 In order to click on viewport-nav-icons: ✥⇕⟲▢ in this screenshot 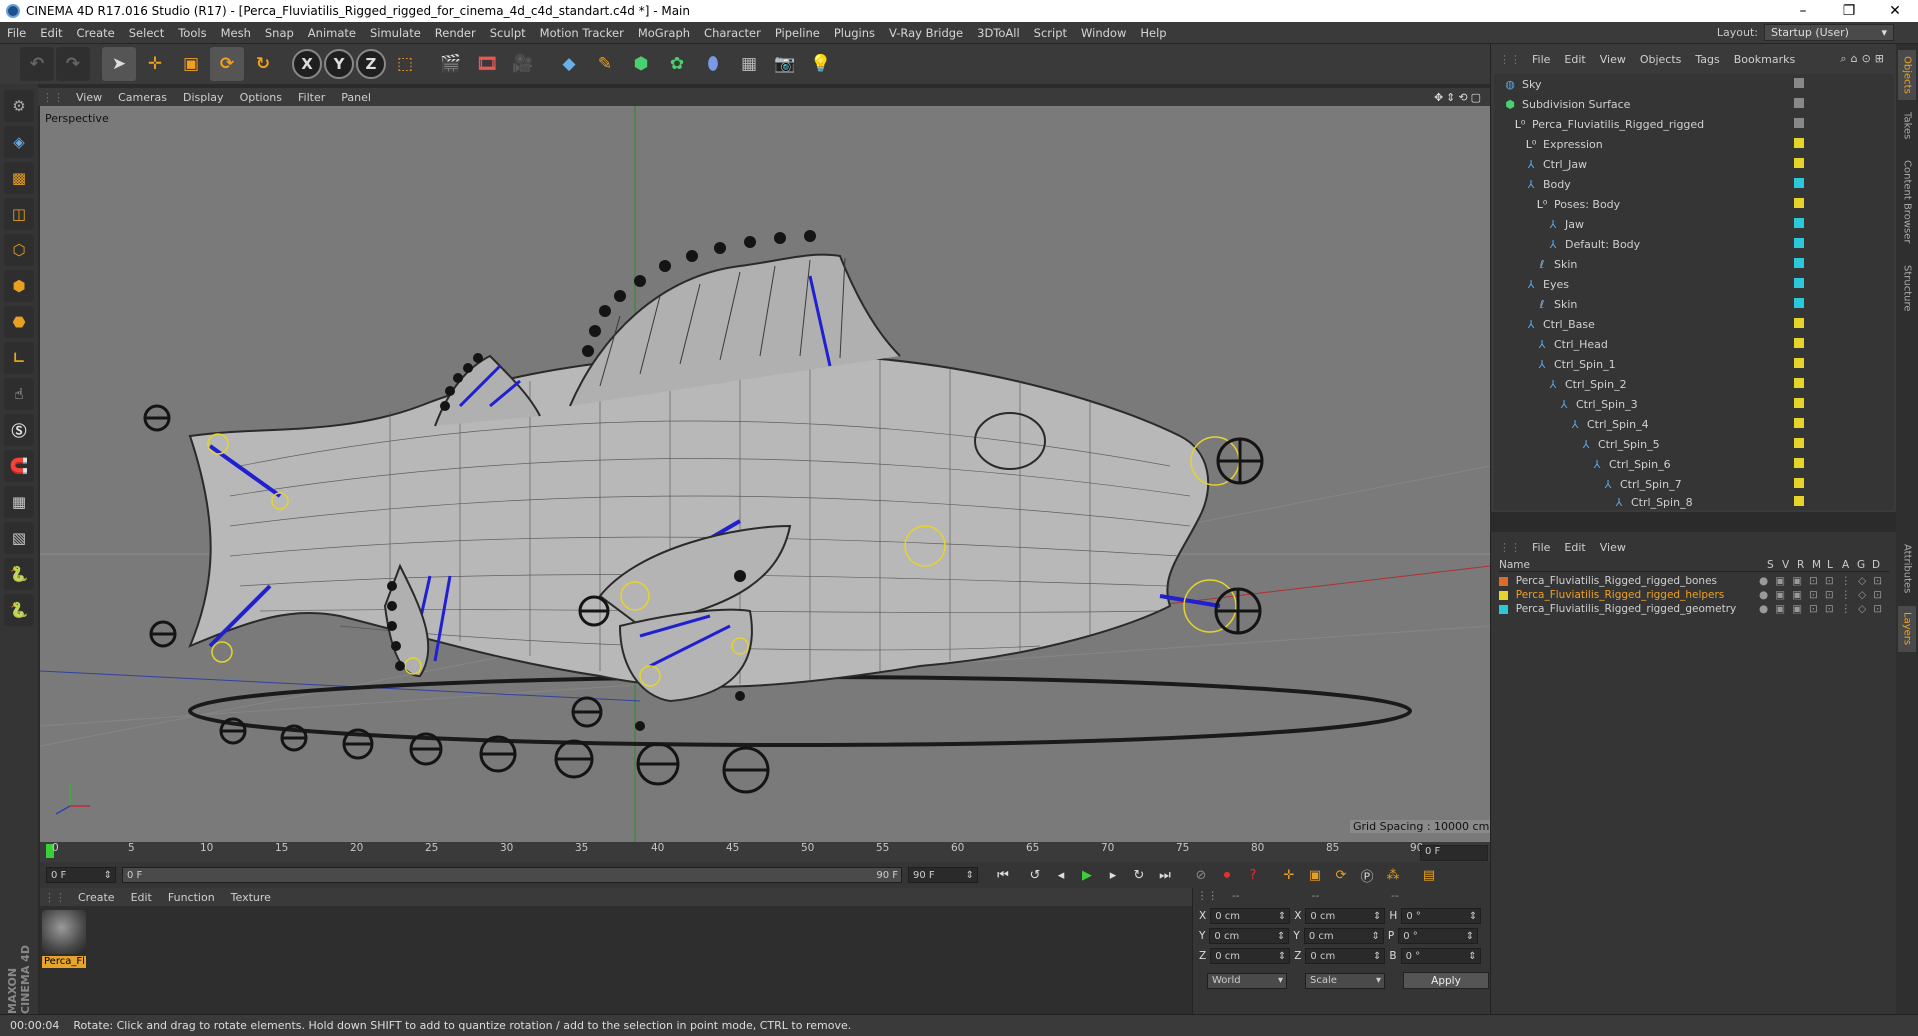, I will do `click(1462, 97)`.